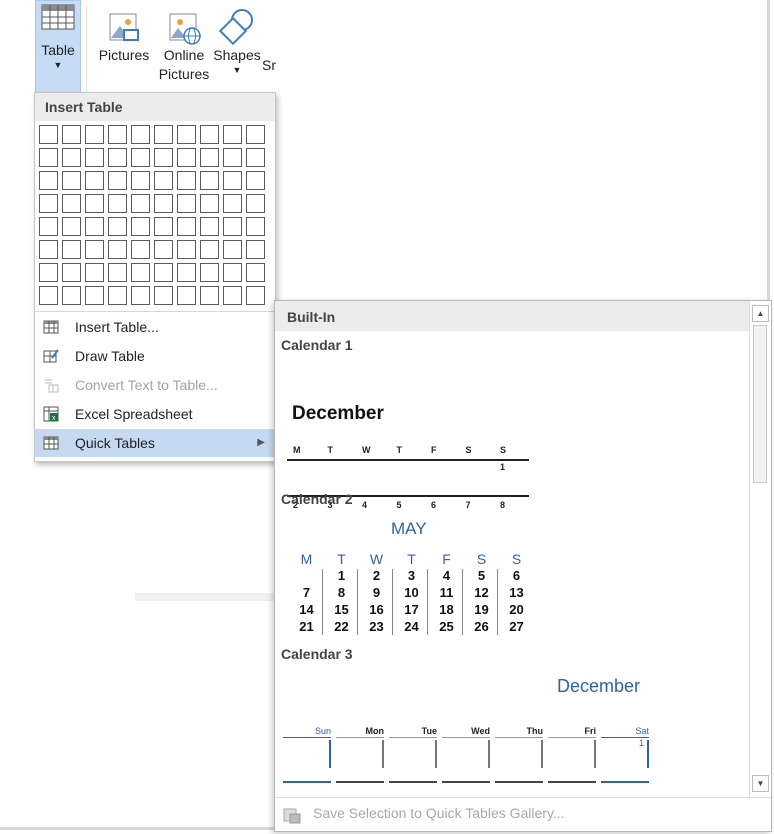 The height and width of the screenshot is (834, 774). Describe the element at coordinates (760, 549) in the screenshot. I see `gallery-scrollbar: ▲ ▼` at that location.